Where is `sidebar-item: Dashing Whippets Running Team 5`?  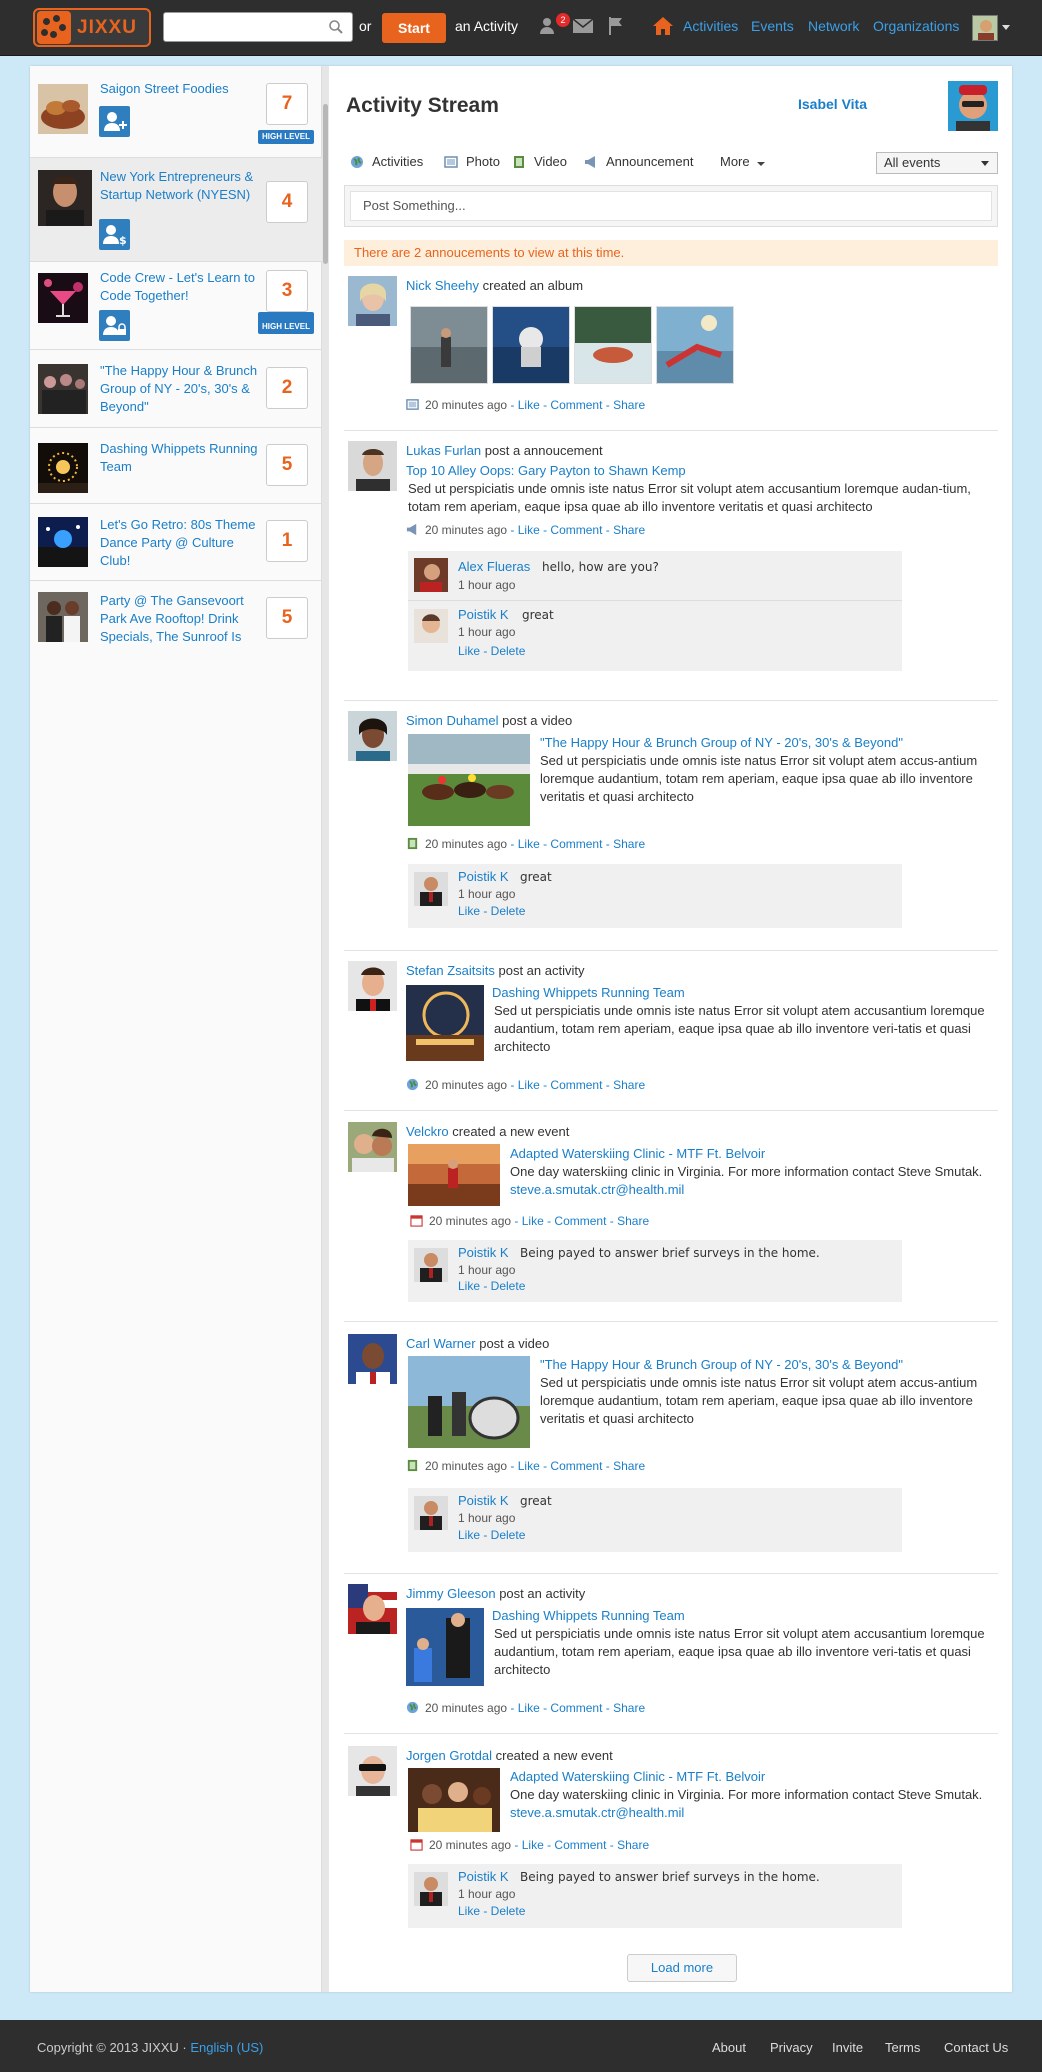
sidebar-item: Dashing Whippets Running Team 5 is located at coordinates (176, 466).